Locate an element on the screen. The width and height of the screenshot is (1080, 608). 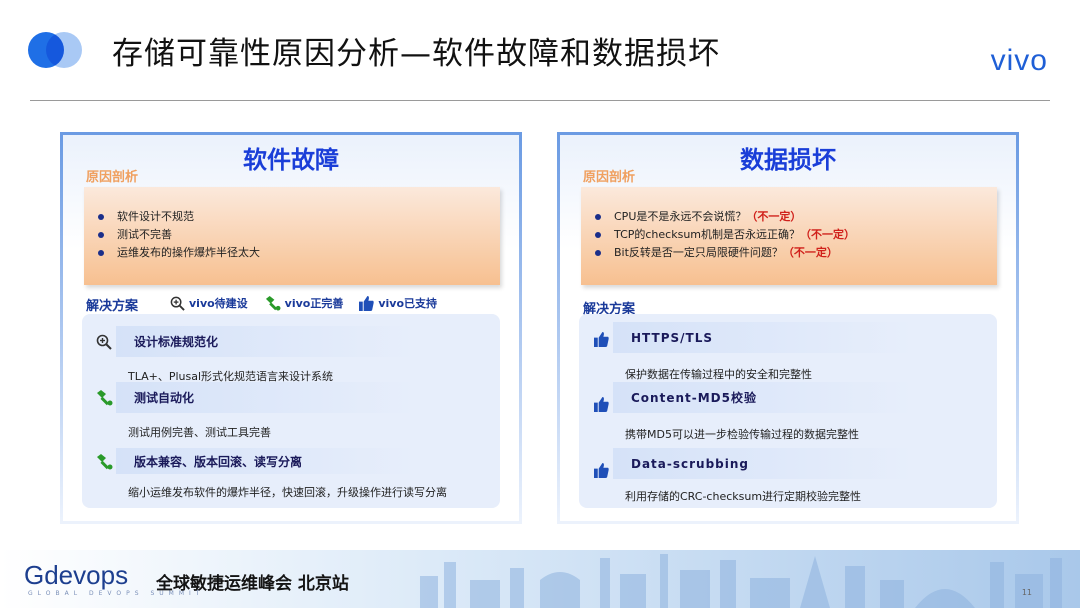
solution-title: HTTPS/TLS is located at coordinates (763, 337).